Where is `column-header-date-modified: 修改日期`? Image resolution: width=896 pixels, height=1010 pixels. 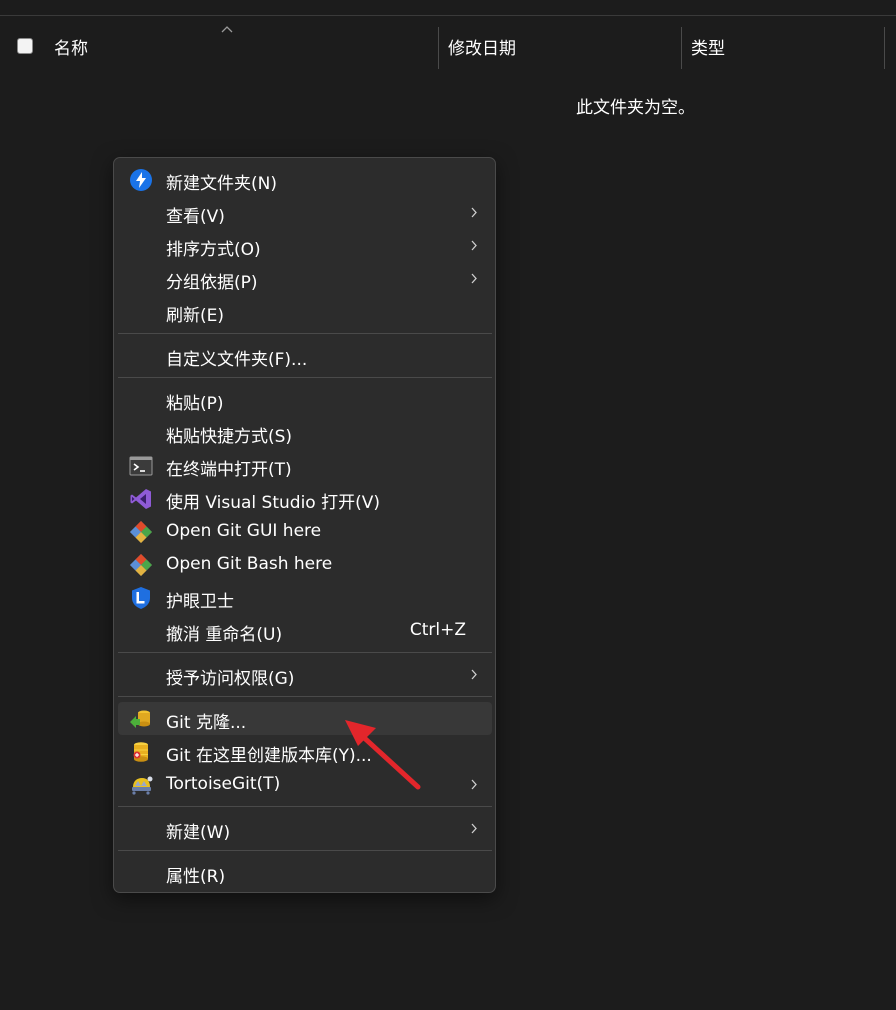 column-header-date-modified: 修改日期 is located at coordinates (482, 46).